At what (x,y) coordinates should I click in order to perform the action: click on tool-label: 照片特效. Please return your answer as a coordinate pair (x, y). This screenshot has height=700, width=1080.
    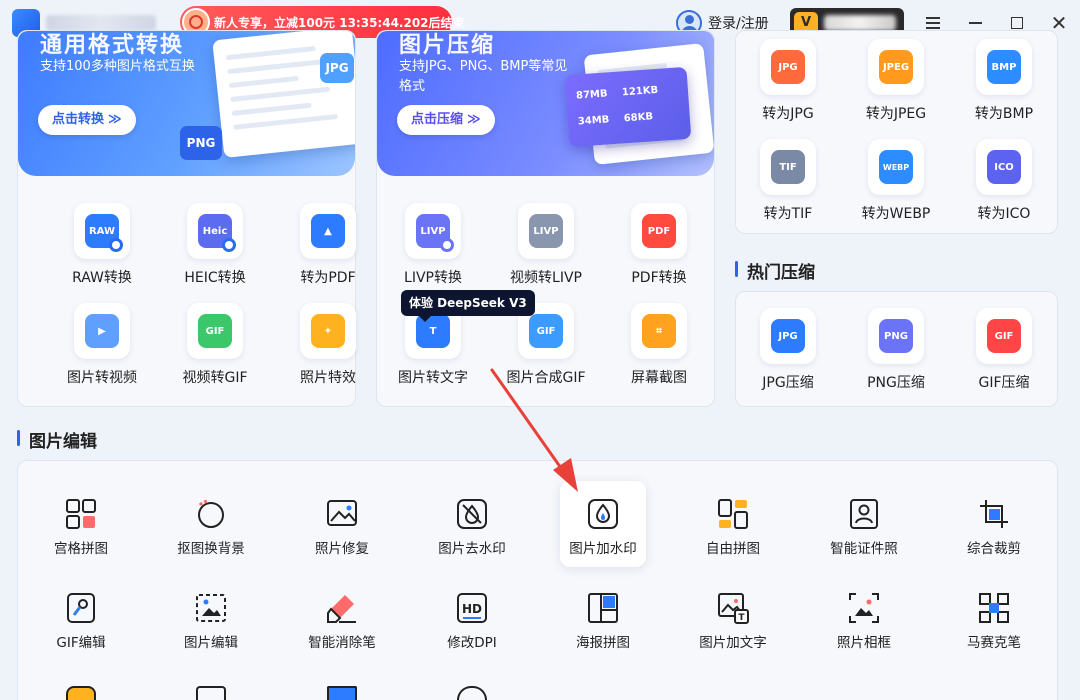
    Looking at the image, I should click on (328, 378).